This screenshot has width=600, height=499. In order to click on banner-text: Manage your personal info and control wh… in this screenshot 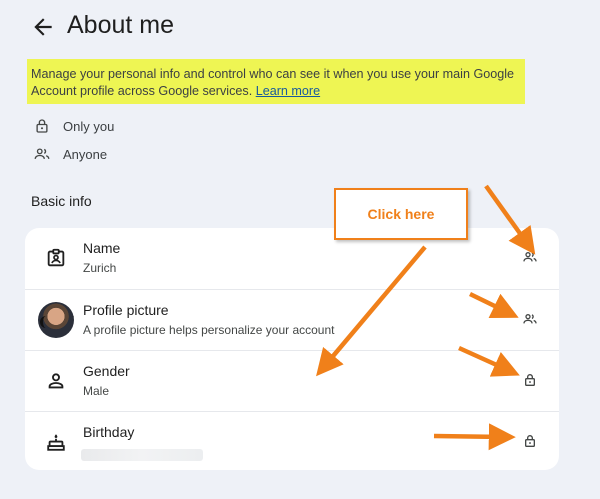, I will do `click(277, 83)`.